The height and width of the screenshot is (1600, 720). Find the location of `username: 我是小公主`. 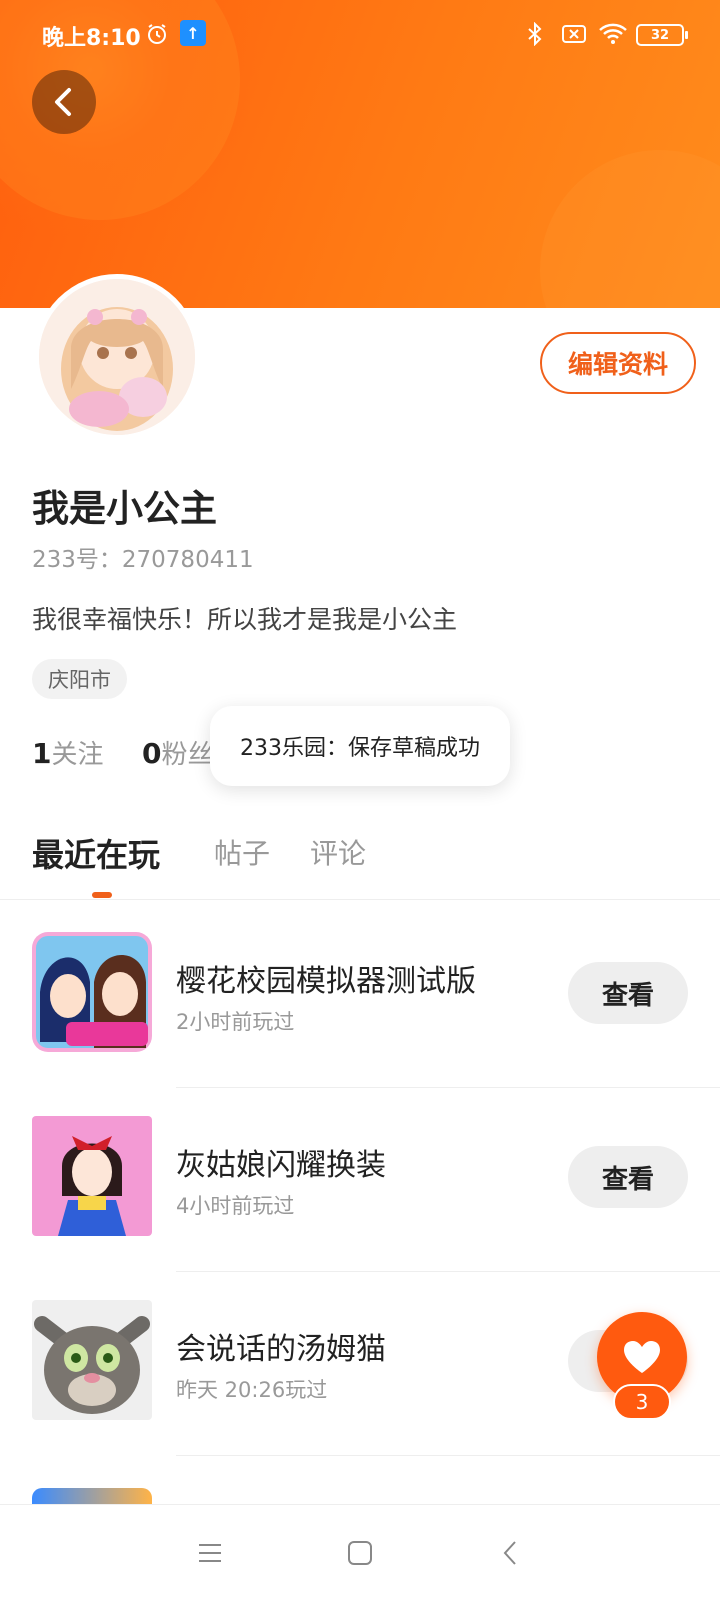

username: 我是小公主 is located at coordinates (124, 508).